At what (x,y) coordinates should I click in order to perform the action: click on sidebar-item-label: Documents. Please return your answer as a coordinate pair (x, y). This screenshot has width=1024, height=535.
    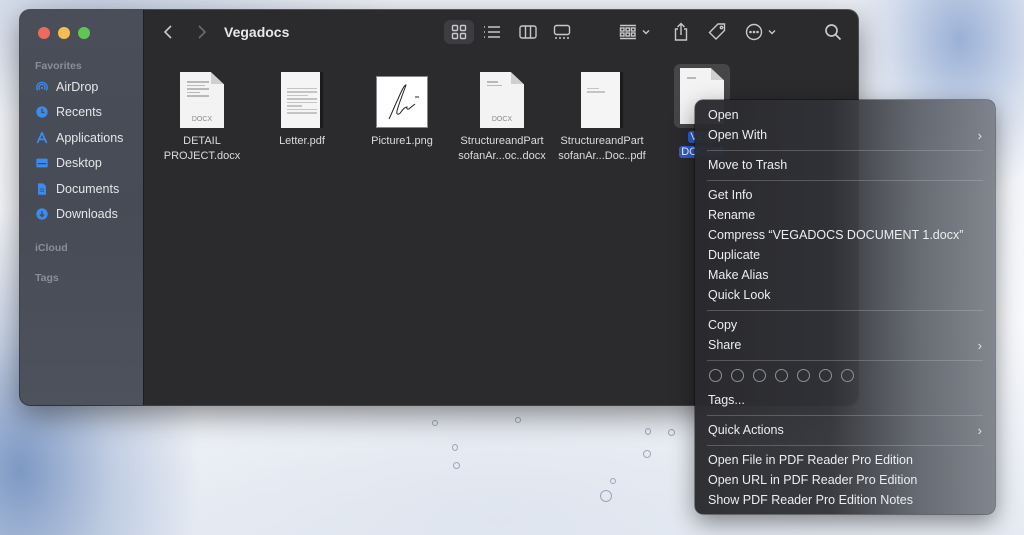
    Looking at the image, I should click on (88, 189).